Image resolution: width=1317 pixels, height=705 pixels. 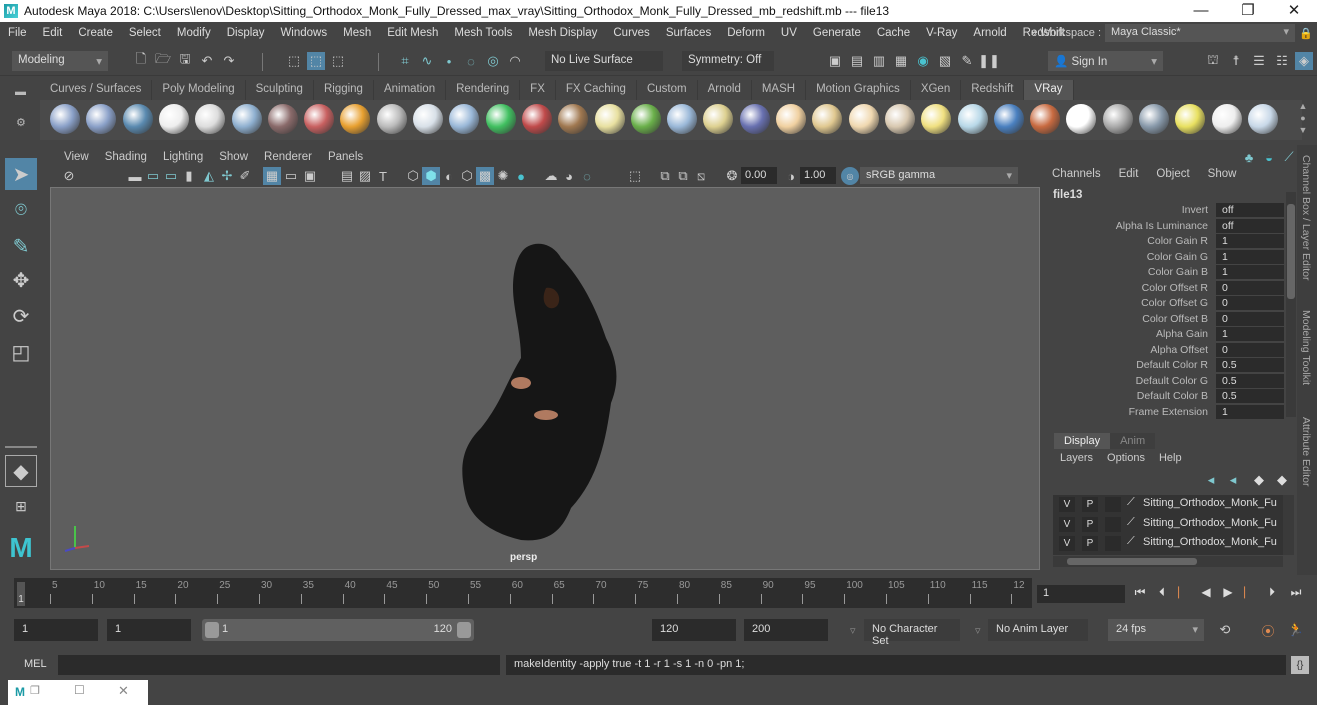 I want to click on render-sequence-icon: ▧, so click(x=945, y=61).